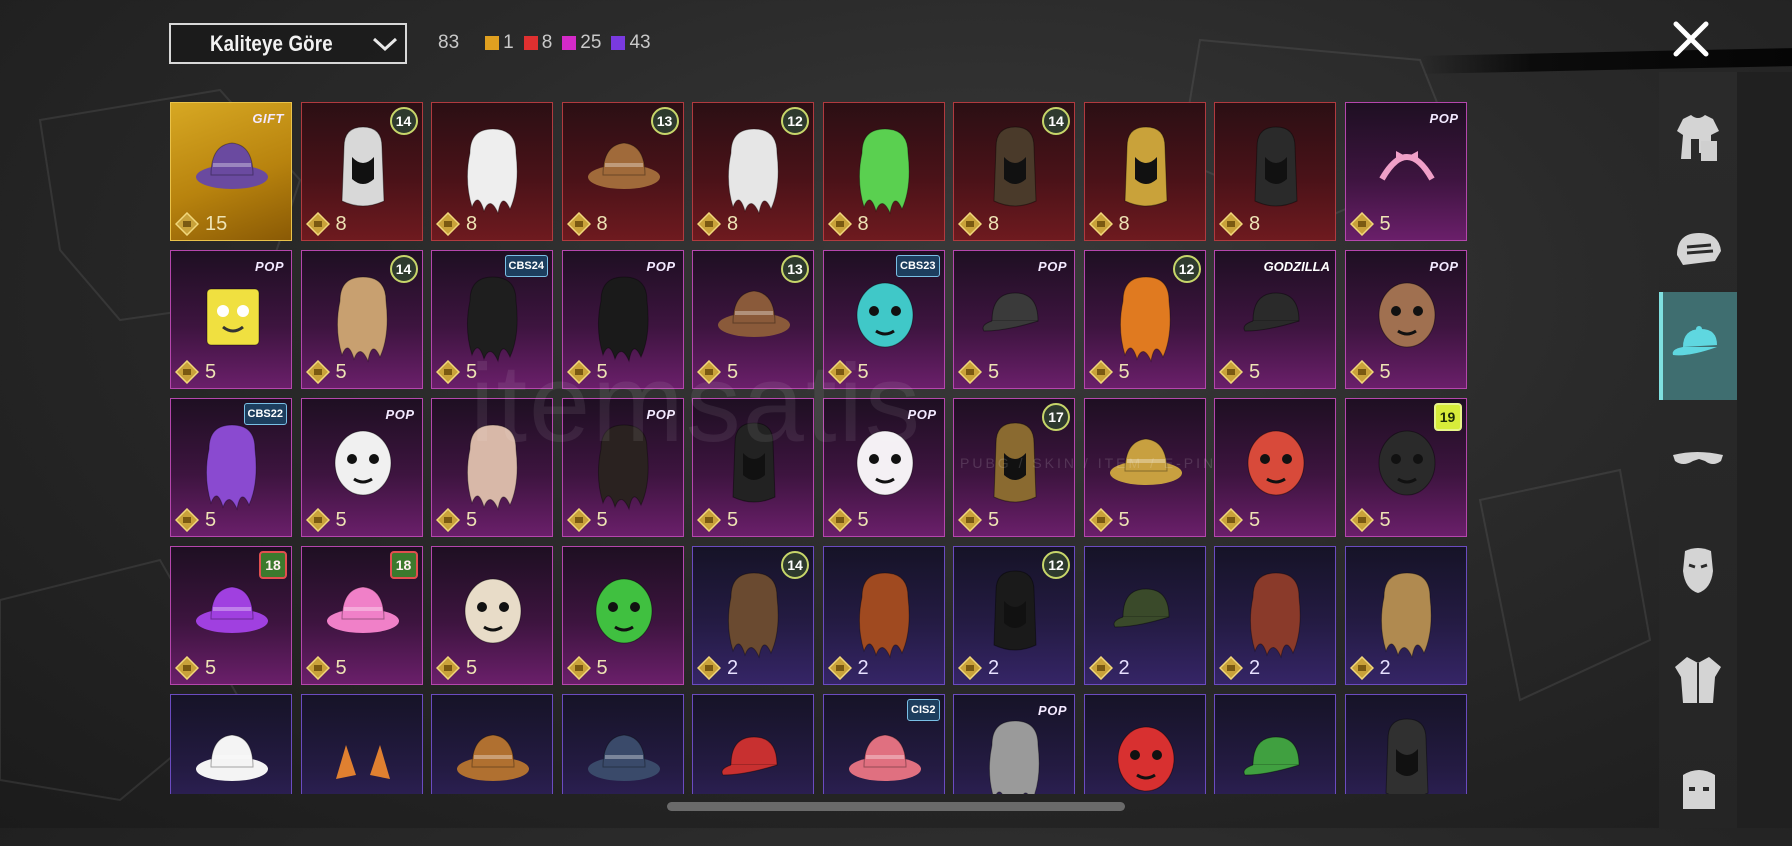  Describe the element at coordinates (265, 414) in the screenshot. I see `item-badge: CBS22` at that location.